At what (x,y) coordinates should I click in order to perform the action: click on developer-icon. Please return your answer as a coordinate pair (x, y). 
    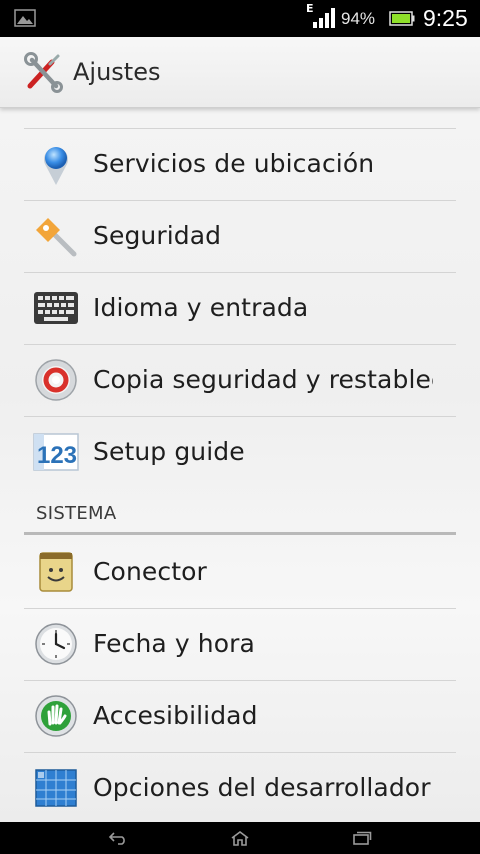
    Looking at the image, I should click on (56, 788).